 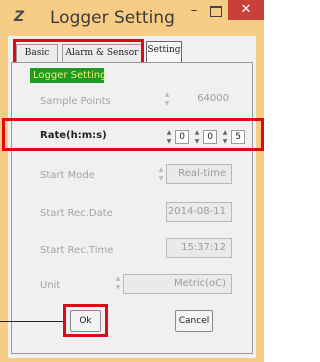 What do you see at coordinates (50, 285) in the screenshot?
I see `unit-label: Unit` at bounding box center [50, 285].